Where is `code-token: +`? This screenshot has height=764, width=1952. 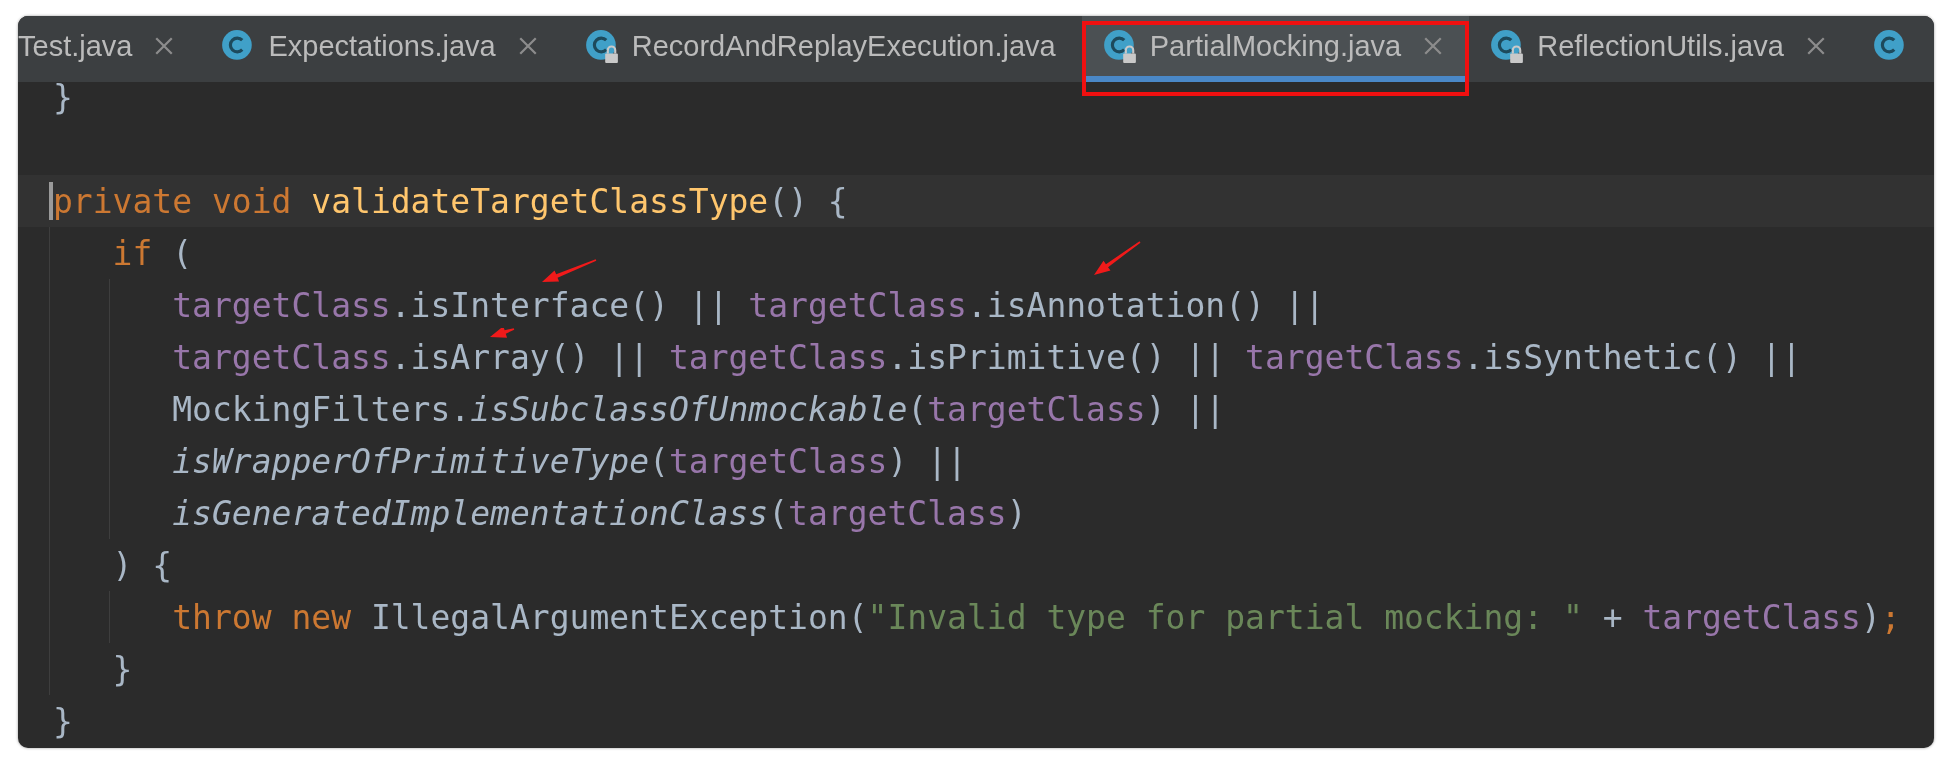 code-token: + is located at coordinates (1612, 617).